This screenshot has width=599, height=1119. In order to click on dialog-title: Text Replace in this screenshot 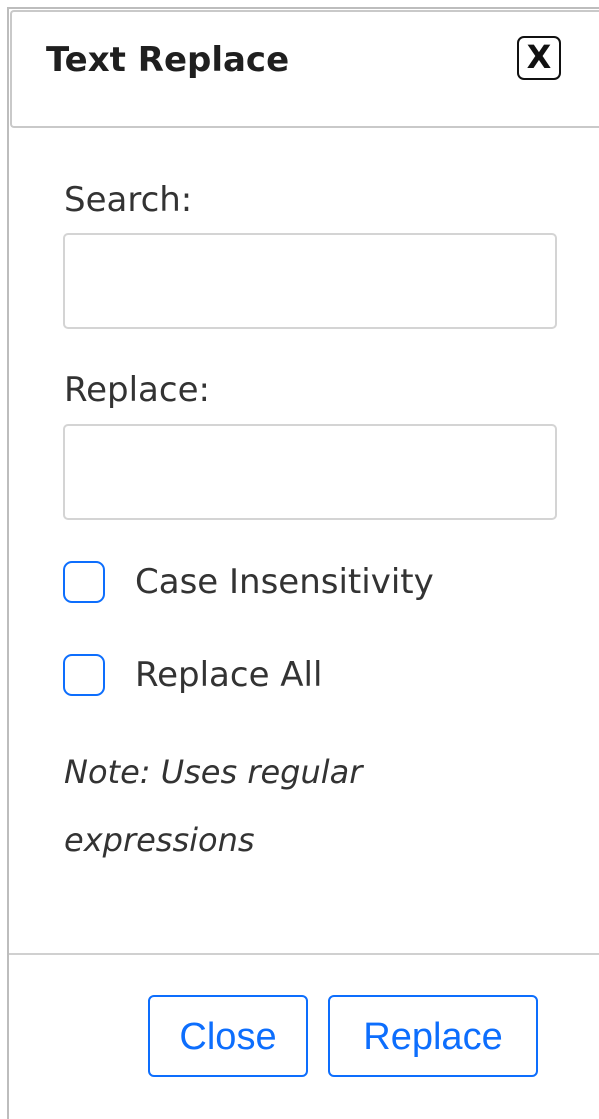, I will do `click(168, 60)`.